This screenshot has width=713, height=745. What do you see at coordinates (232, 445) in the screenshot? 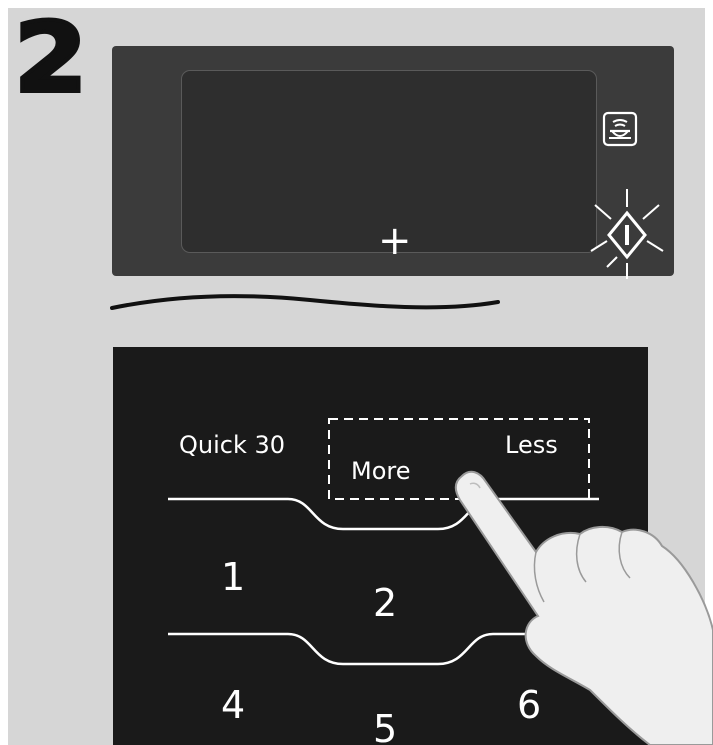
I see `quick-30-button: Quick 30` at bounding box center [232, 445].